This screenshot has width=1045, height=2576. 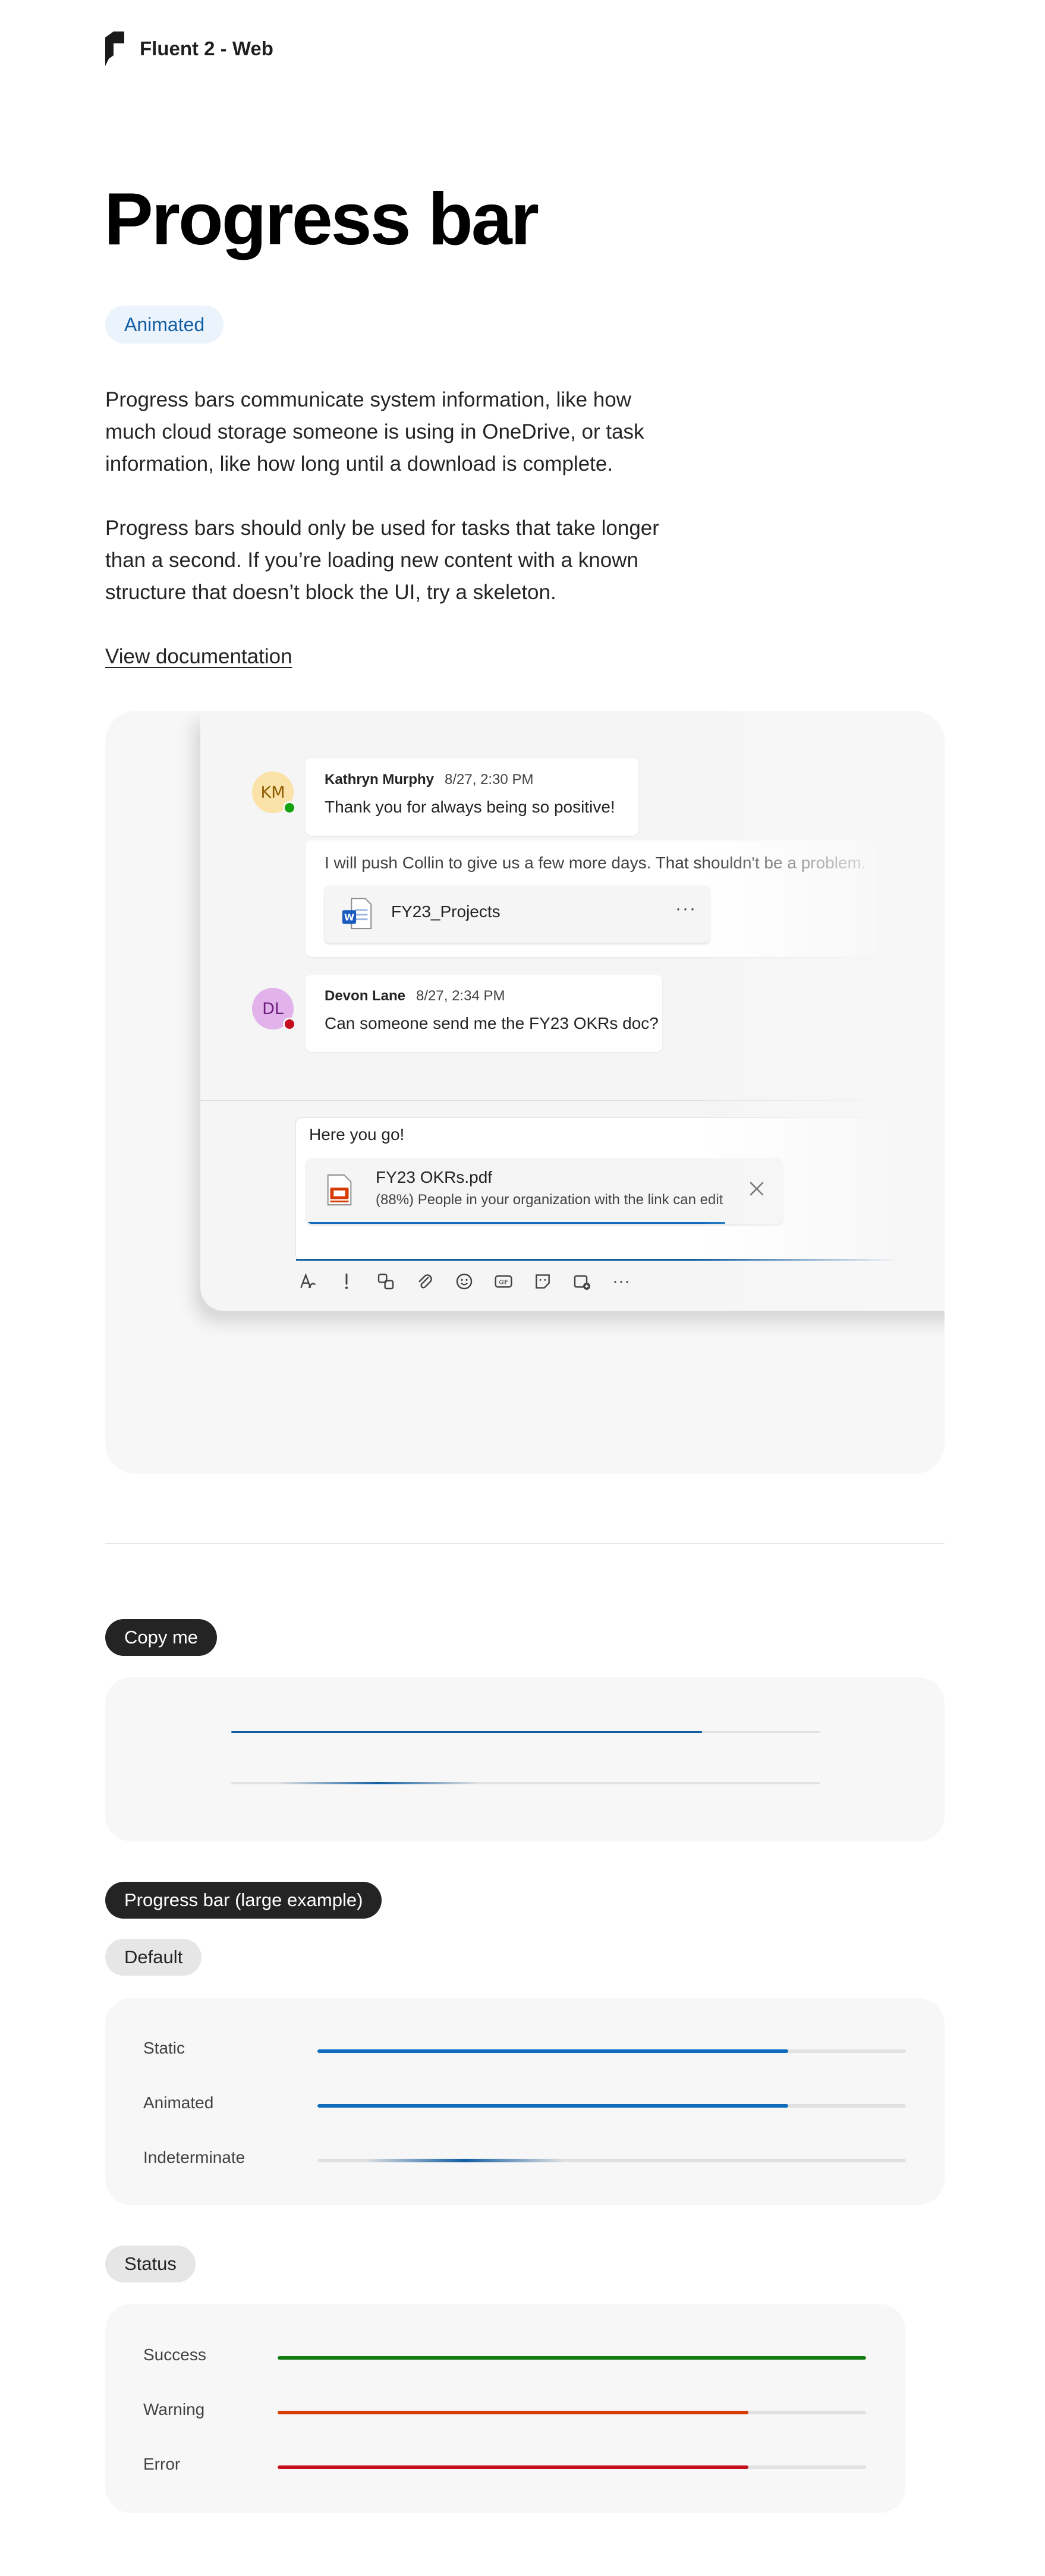 What do you see at coordinates (150, 2264) in the screenshot?
I see `status-label: Status` at bounding box center [150, 2264].